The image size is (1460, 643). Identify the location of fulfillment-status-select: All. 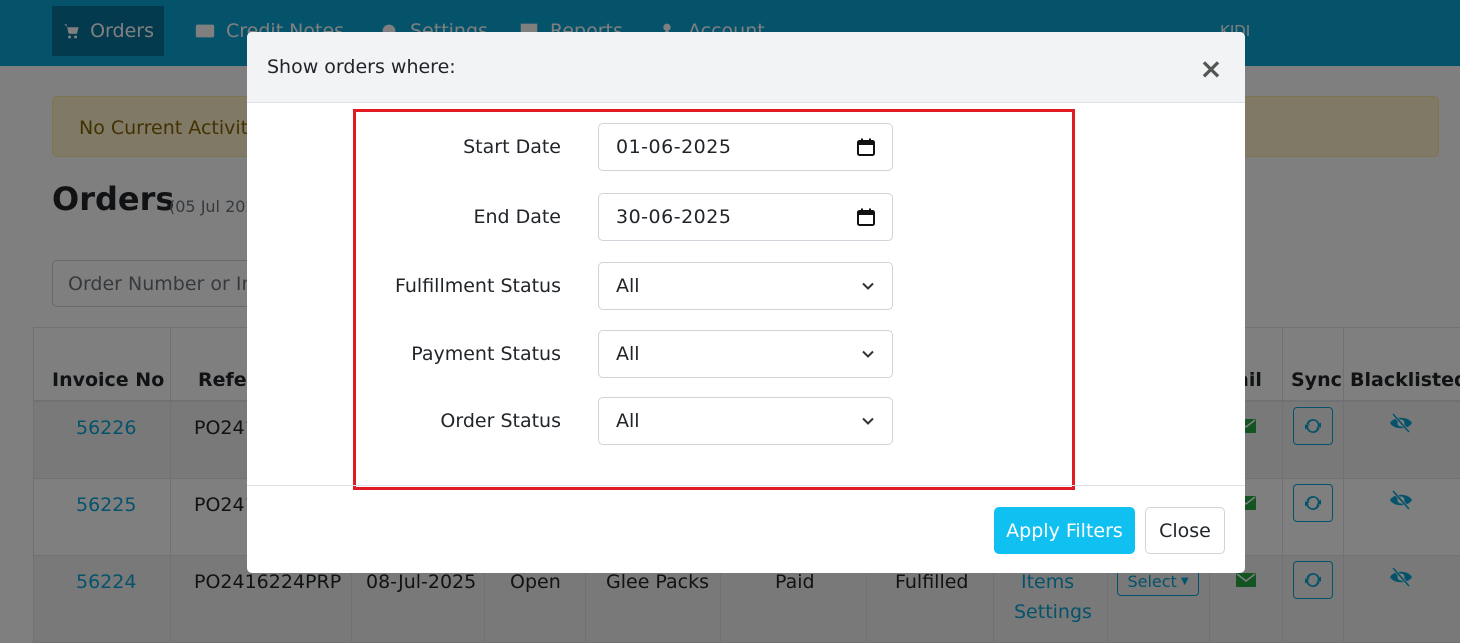
(745, 286).